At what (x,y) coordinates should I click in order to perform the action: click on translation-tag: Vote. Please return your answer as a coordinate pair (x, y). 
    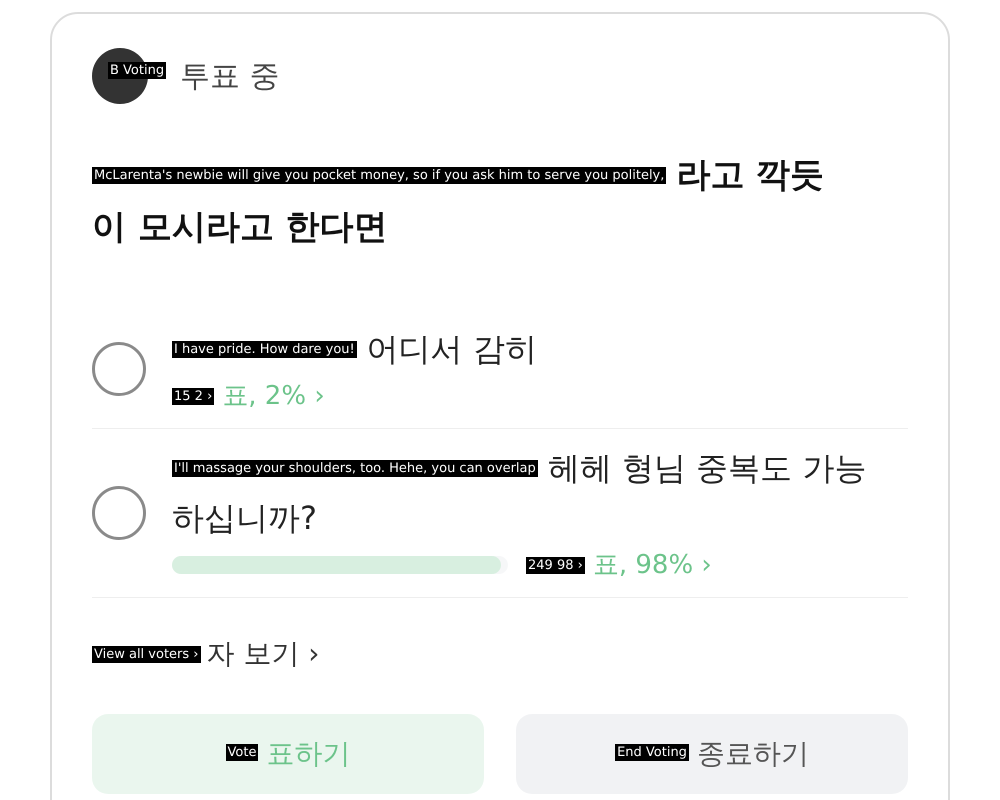
    Looking at the image, I should click on (242, 752).